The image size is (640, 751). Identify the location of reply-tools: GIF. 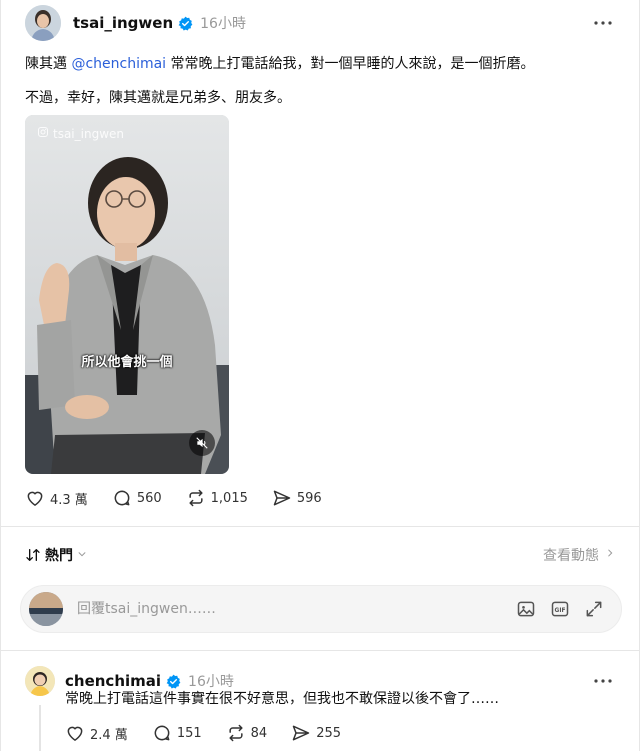
(560, 609).